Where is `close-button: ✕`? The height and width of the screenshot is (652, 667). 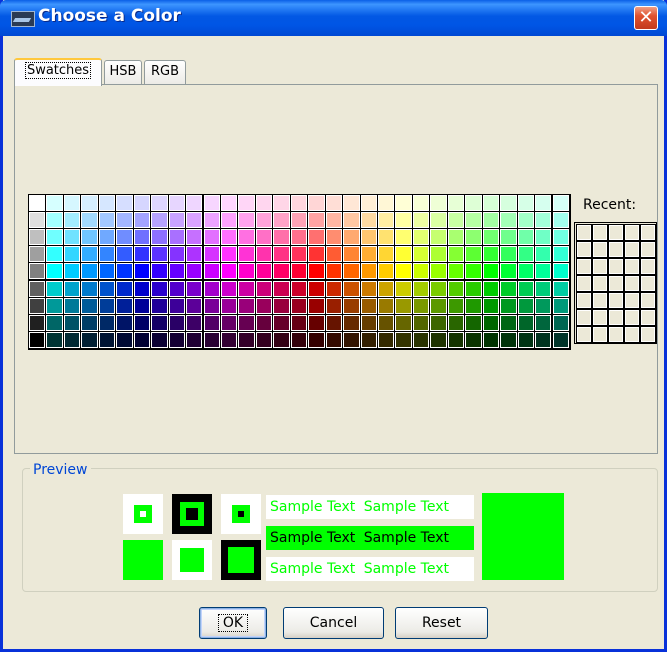
close-button: ✕ is located at coordinates (646, 18).